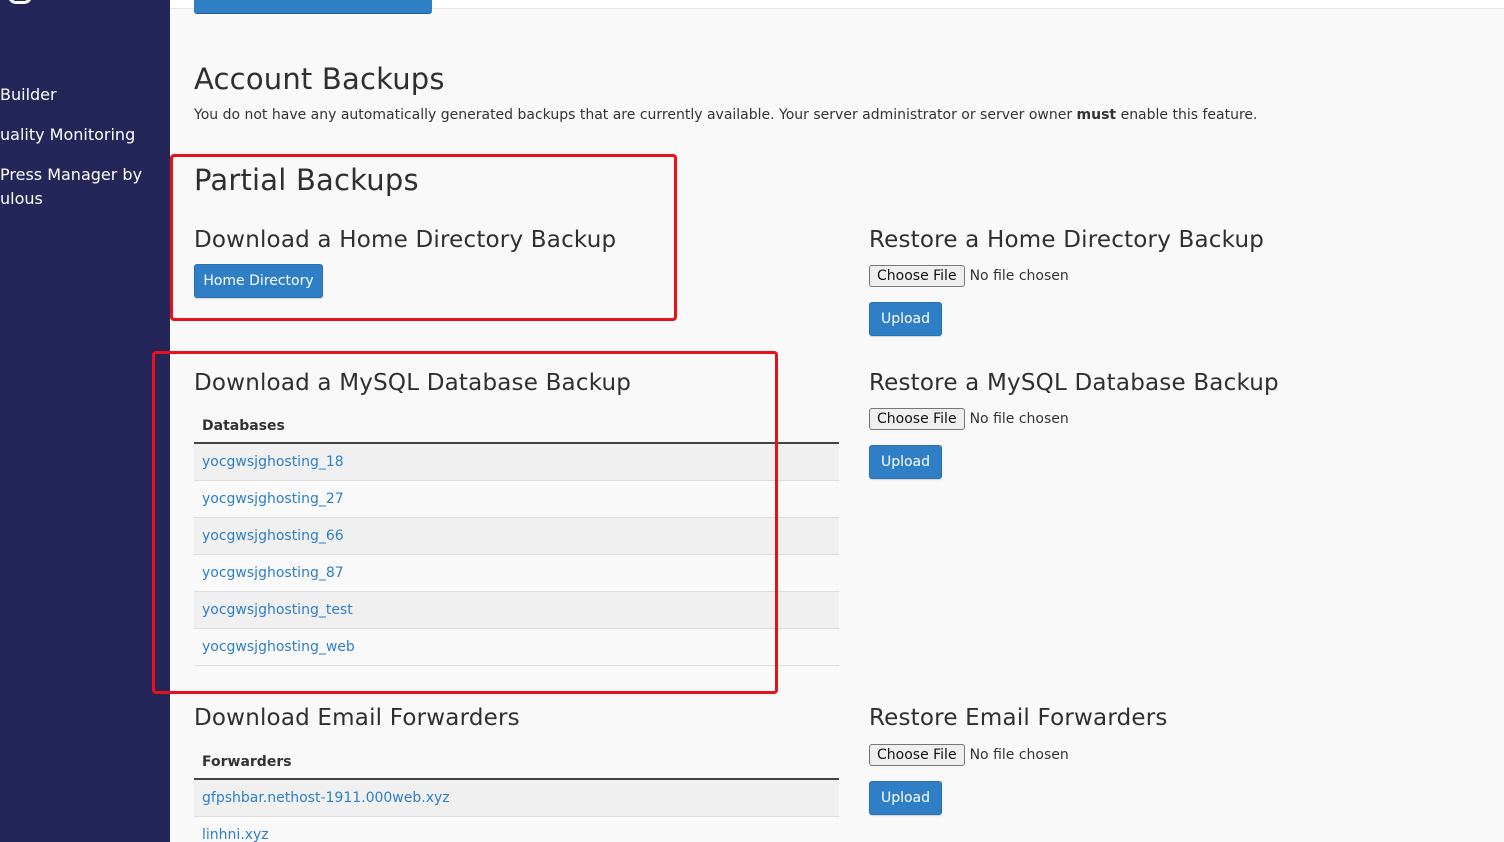  I want to click on partial-backups-heading: Partial Backups, so click(306, 180).